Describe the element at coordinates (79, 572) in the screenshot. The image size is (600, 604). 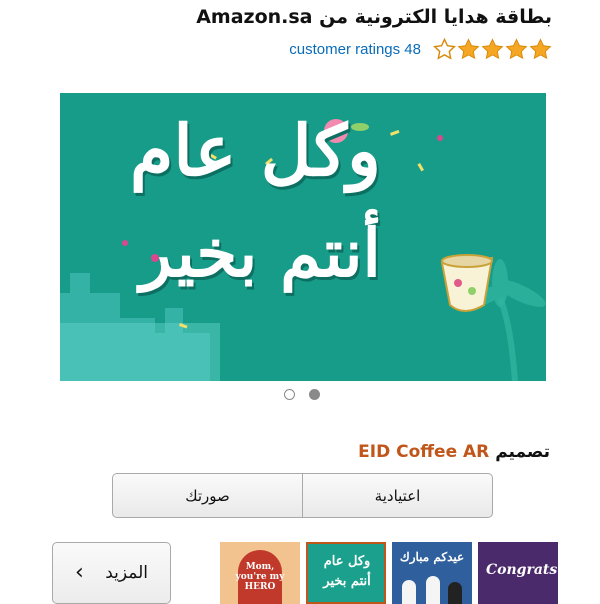
I see `chevron-left-icon: ‹` at that location.